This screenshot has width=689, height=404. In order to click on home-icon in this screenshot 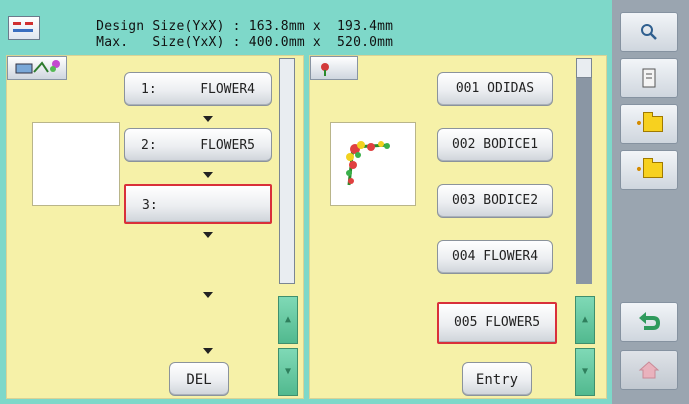, I will do `click(649, 370)`.